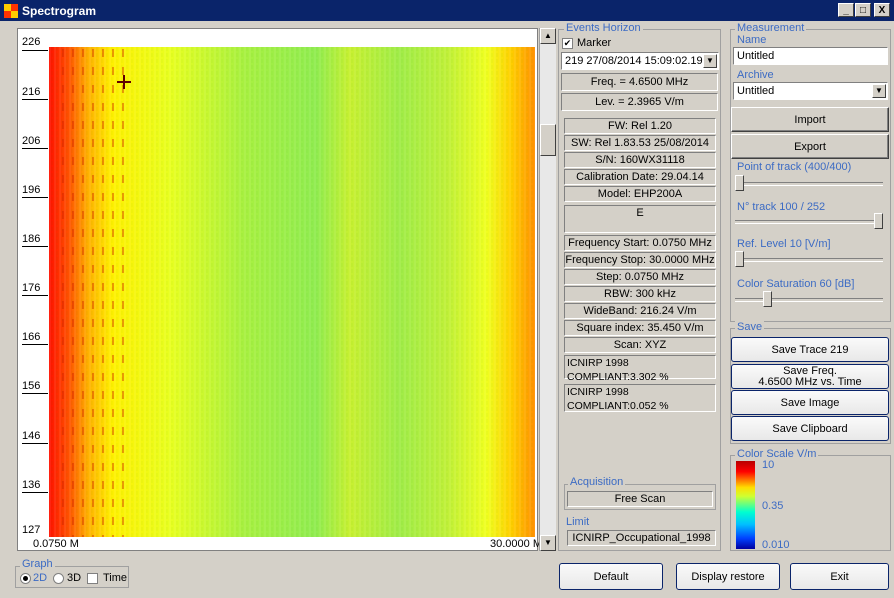 The width and height of the screenshot is (894, 598). I want to click on x-axis-start-label: 0.0750 M, so click(56, 544).